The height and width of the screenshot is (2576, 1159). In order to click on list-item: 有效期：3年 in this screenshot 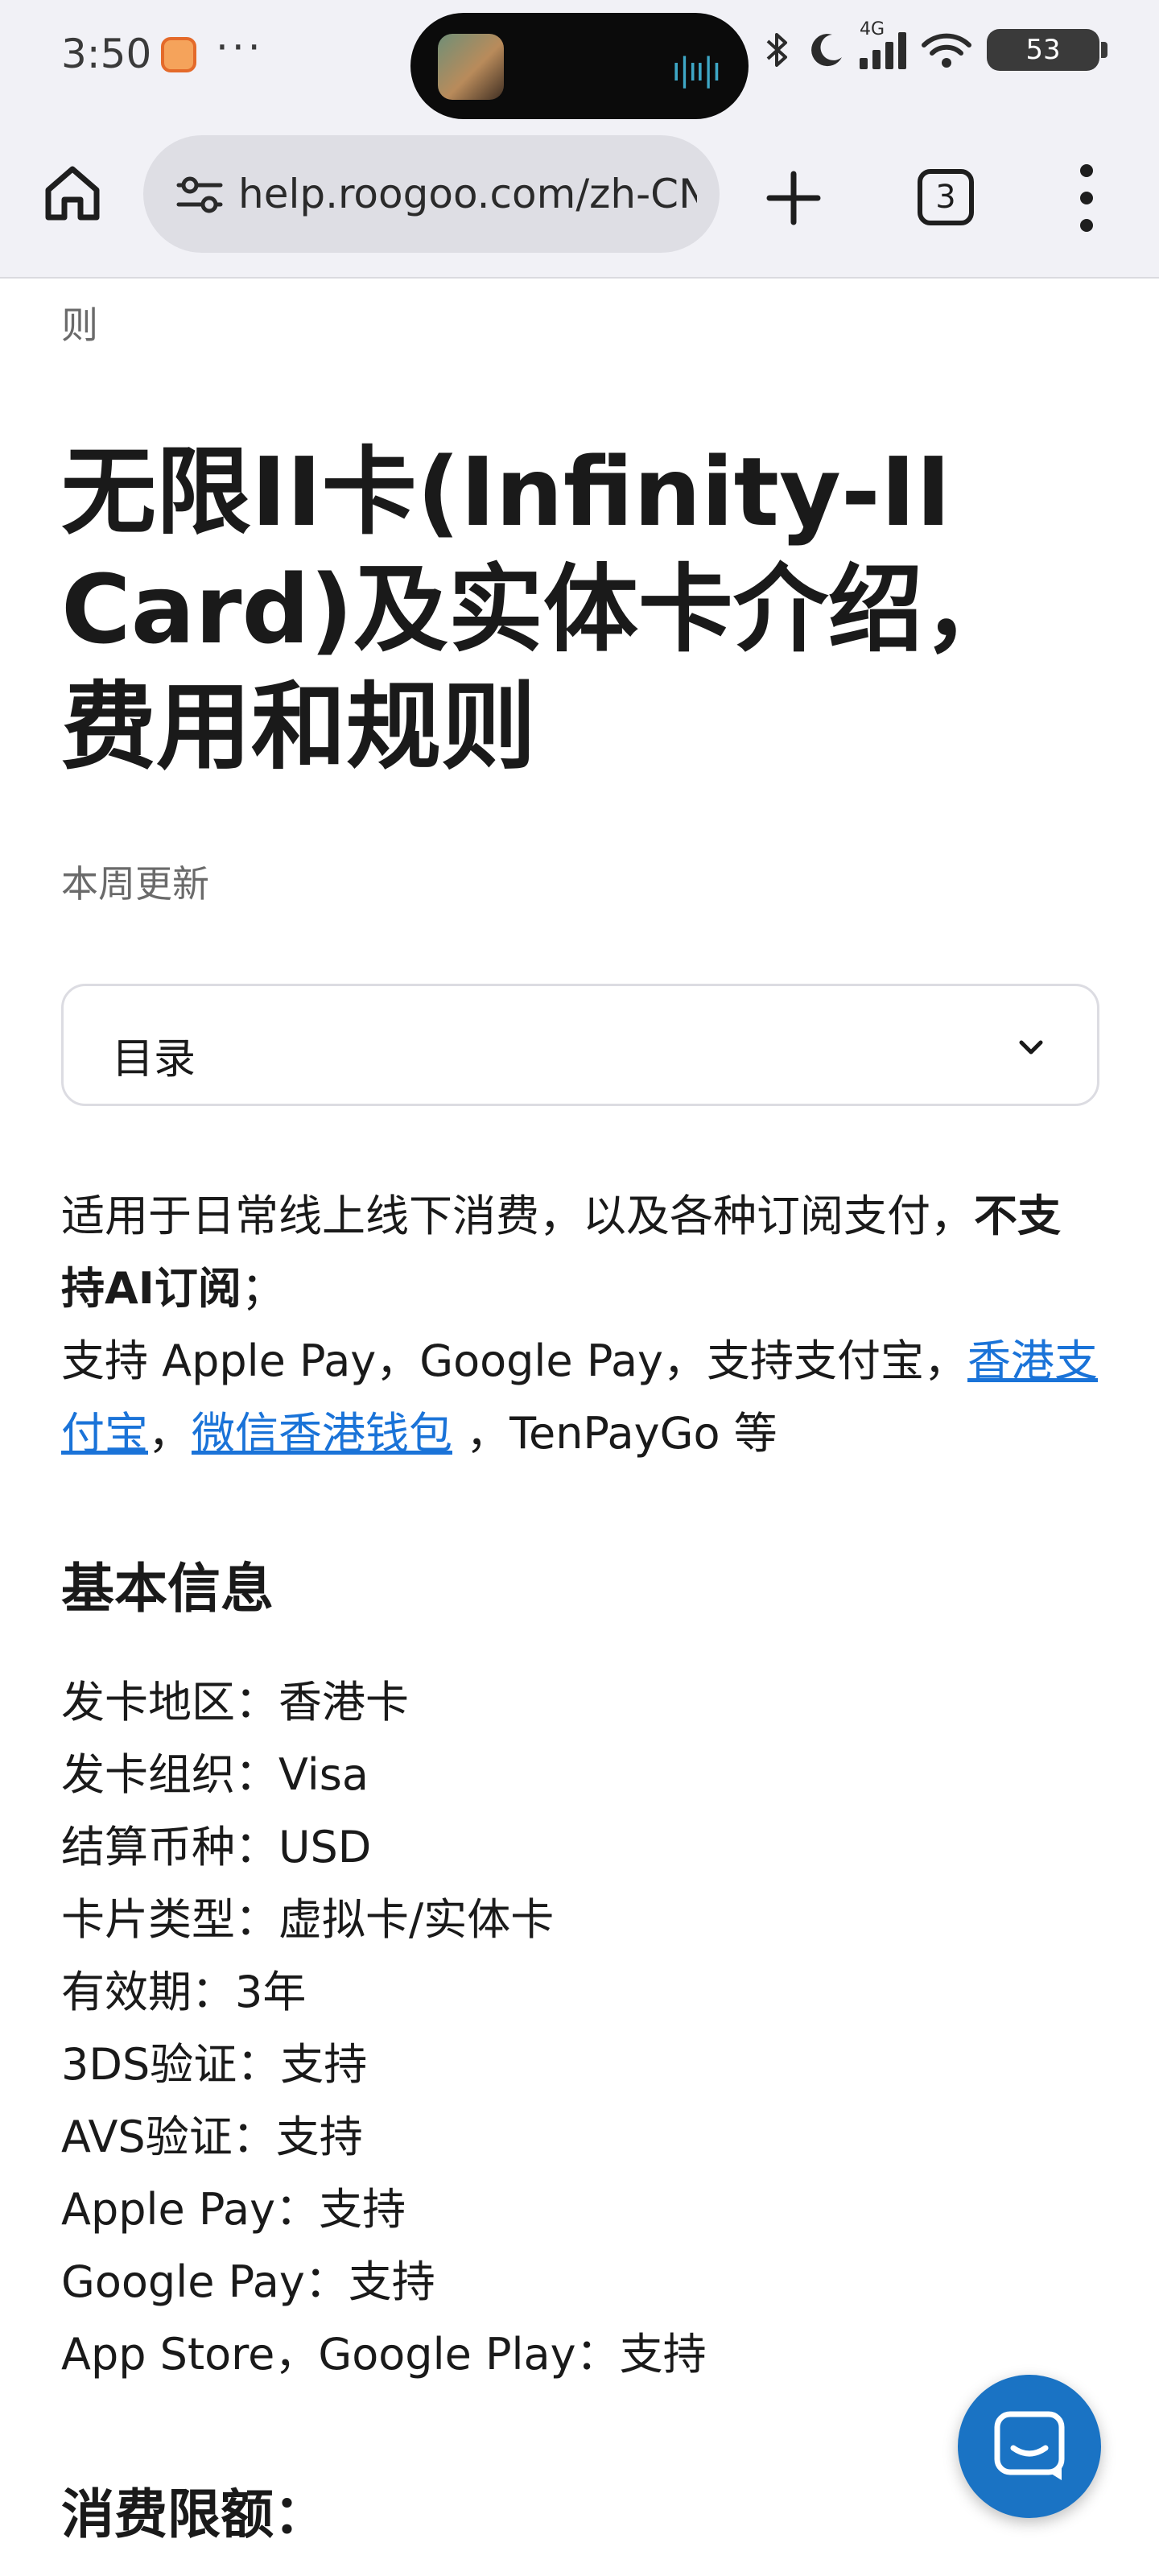, I will do `click(184, 1992)`.